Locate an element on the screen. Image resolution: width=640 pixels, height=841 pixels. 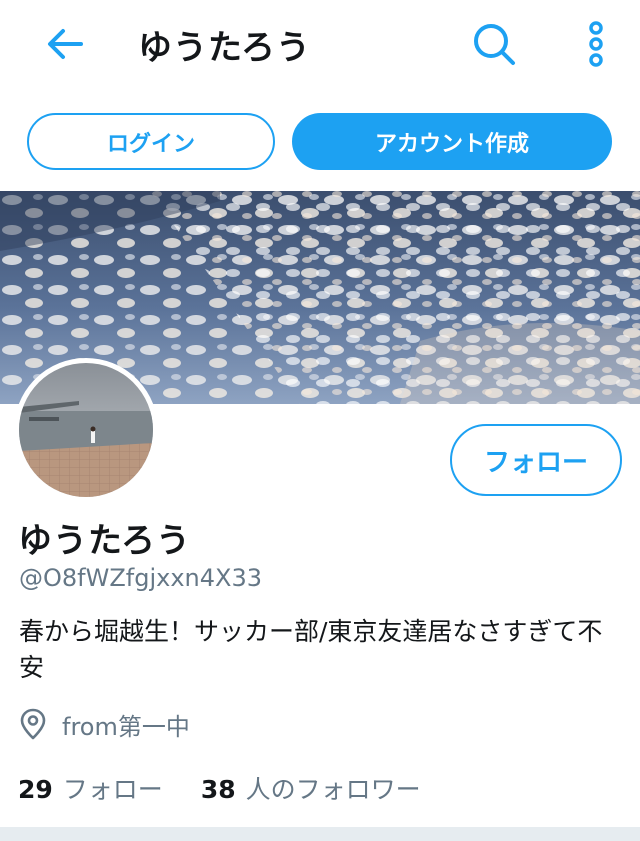
more-options-button is located at coordinates (596, 44).